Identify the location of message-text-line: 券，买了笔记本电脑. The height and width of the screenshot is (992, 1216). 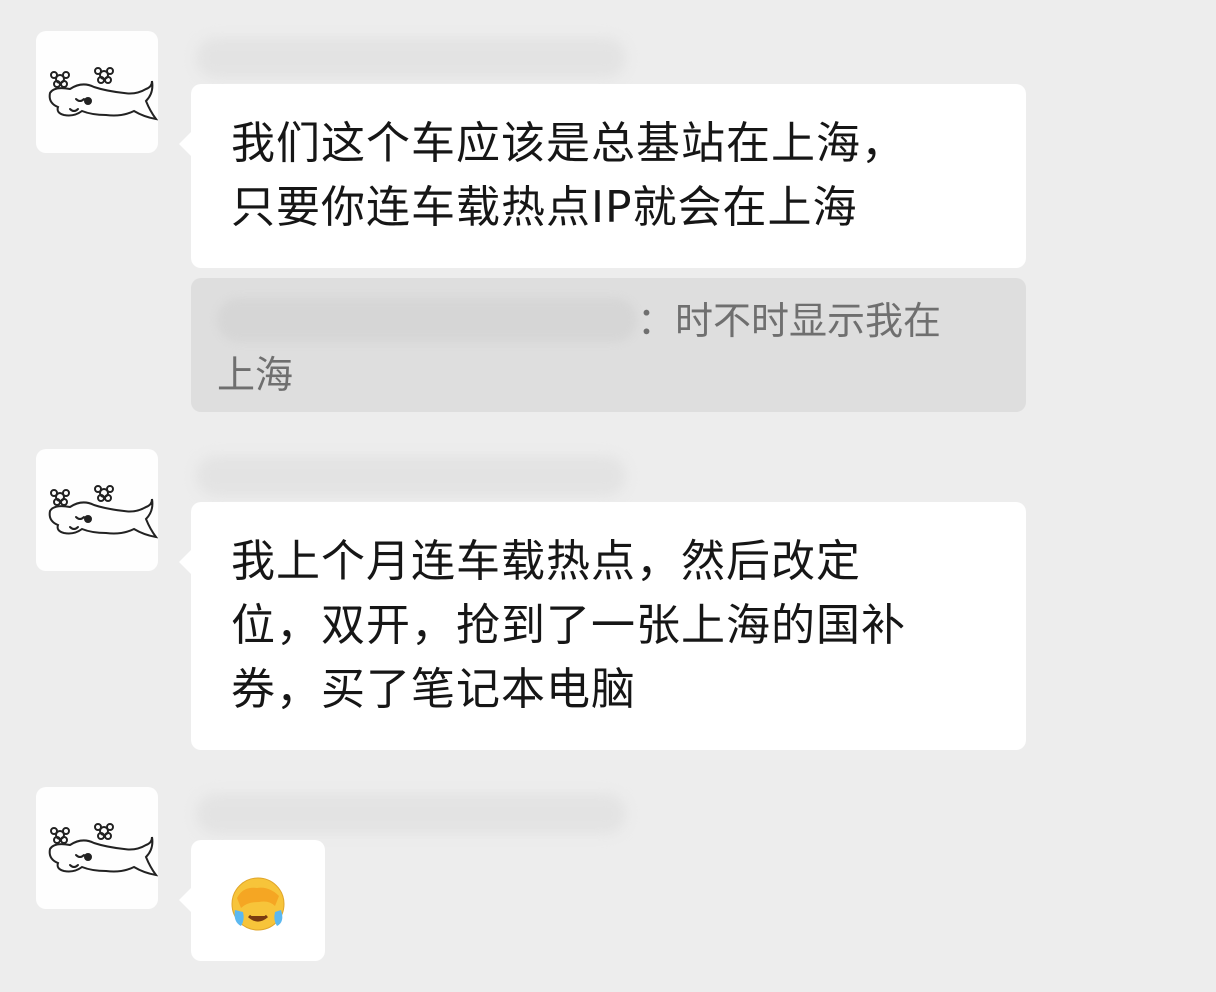
(433, 689).